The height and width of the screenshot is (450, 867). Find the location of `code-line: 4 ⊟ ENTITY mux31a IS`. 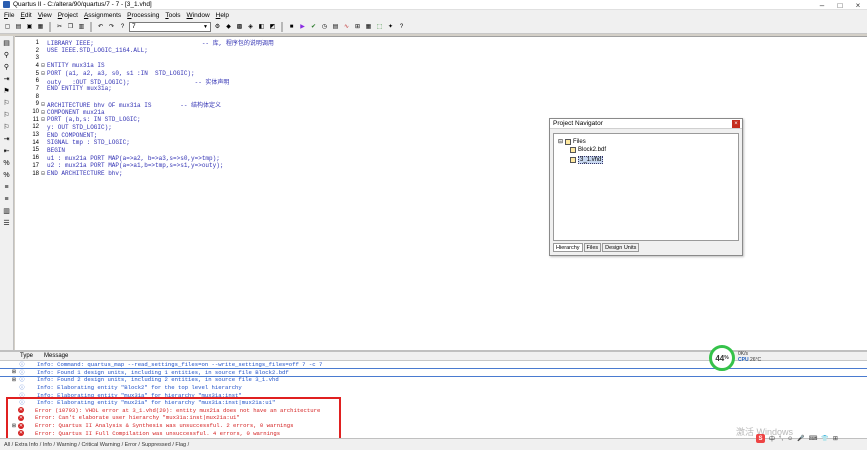

code-line: 4 ⊟ ENTITY mux31a IS is located at coordinates (144, 66).